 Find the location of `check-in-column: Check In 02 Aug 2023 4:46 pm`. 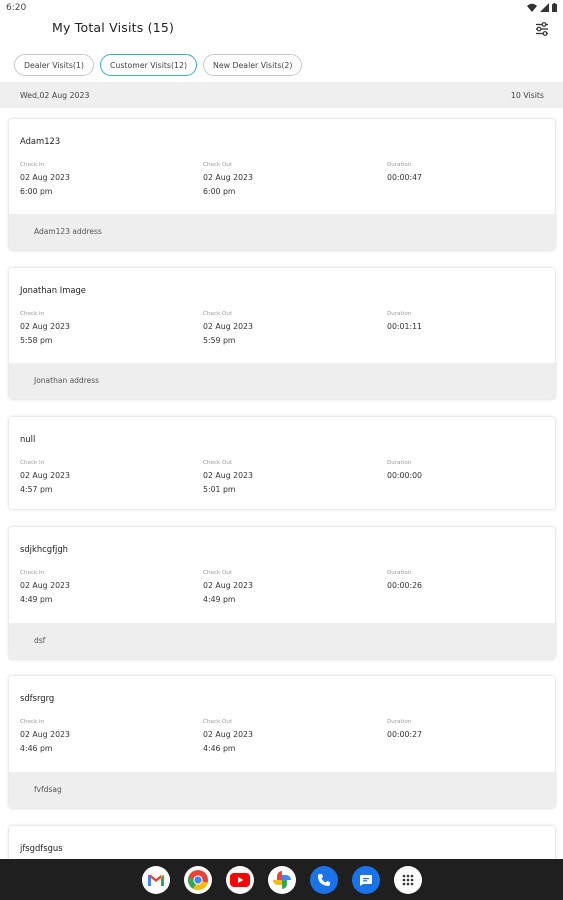

check-in-column: Check In 02 Aug 2023 4:46 pm is located at coordinates (45, 737).